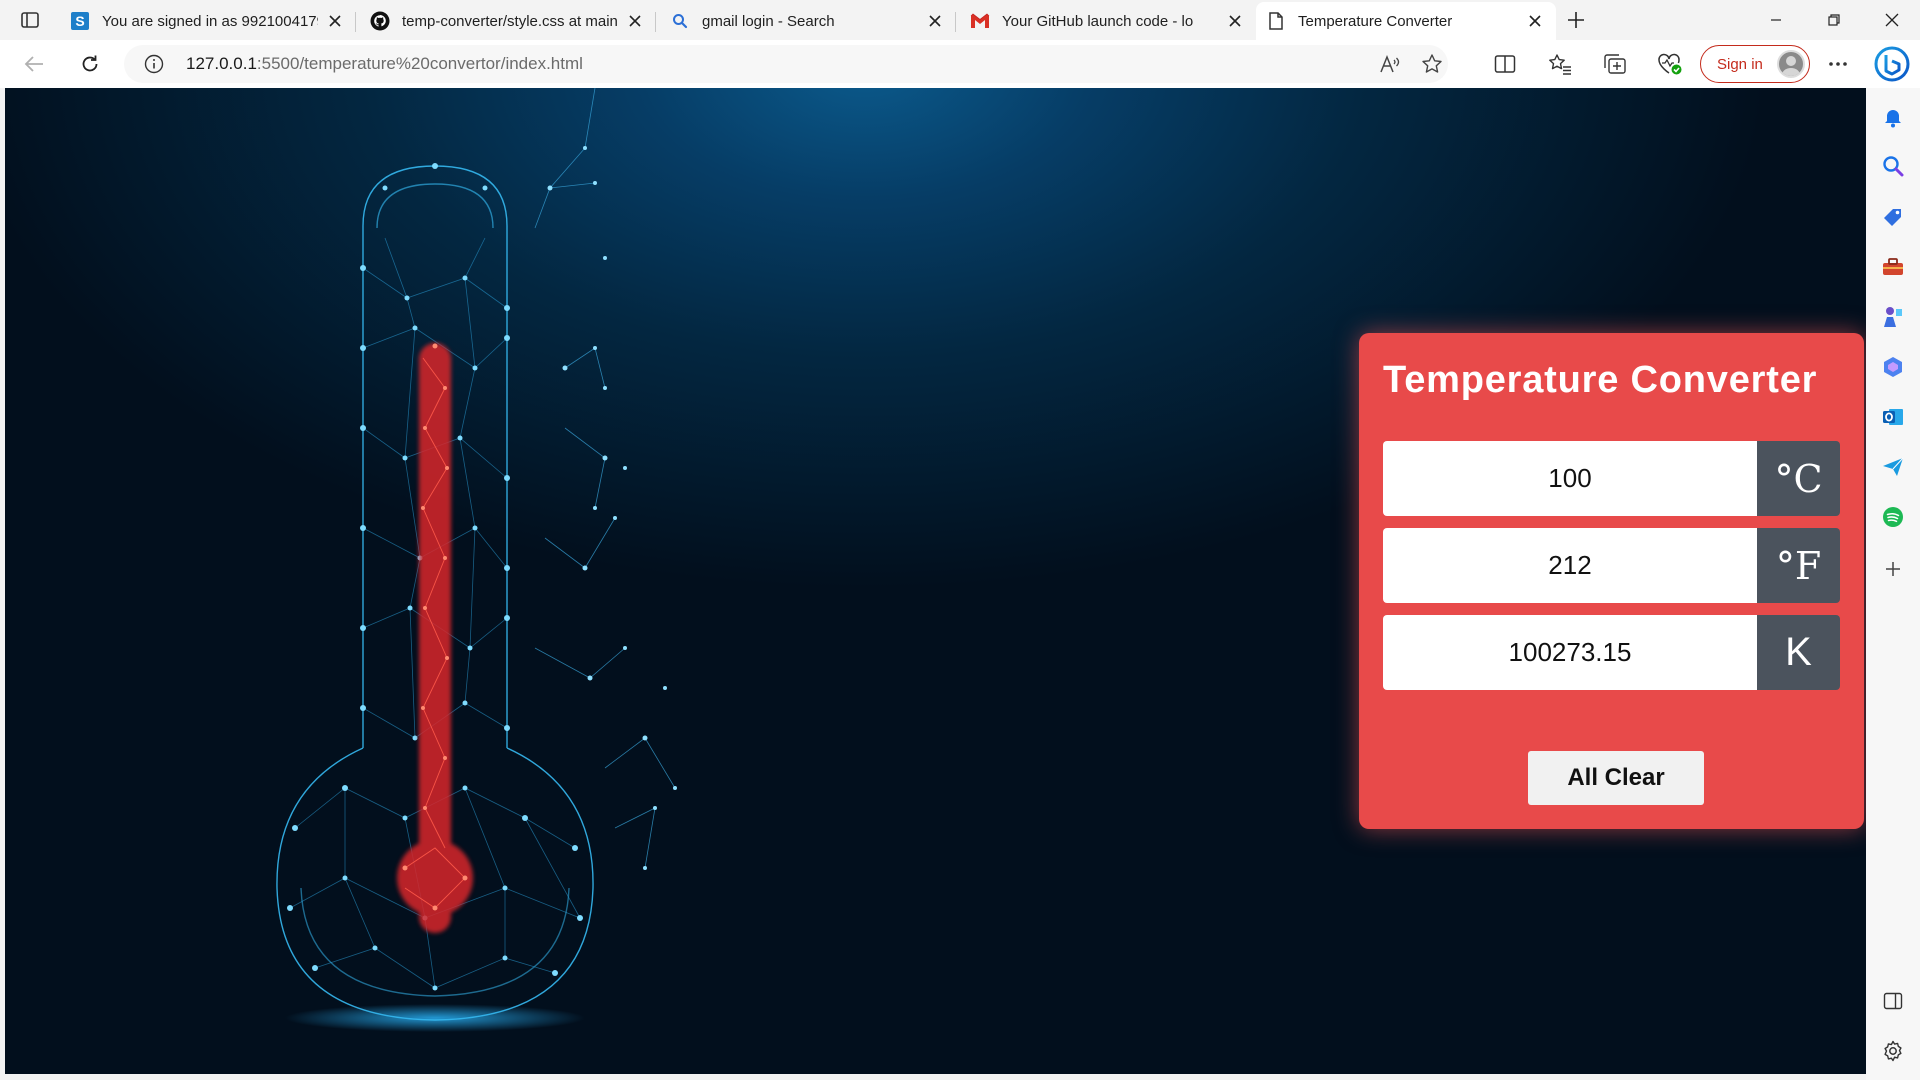 The width and height of the screenshot is (1920, 1080). I want to click on tab-github-style: temp-converter/style.css at main, so click(508, 21).